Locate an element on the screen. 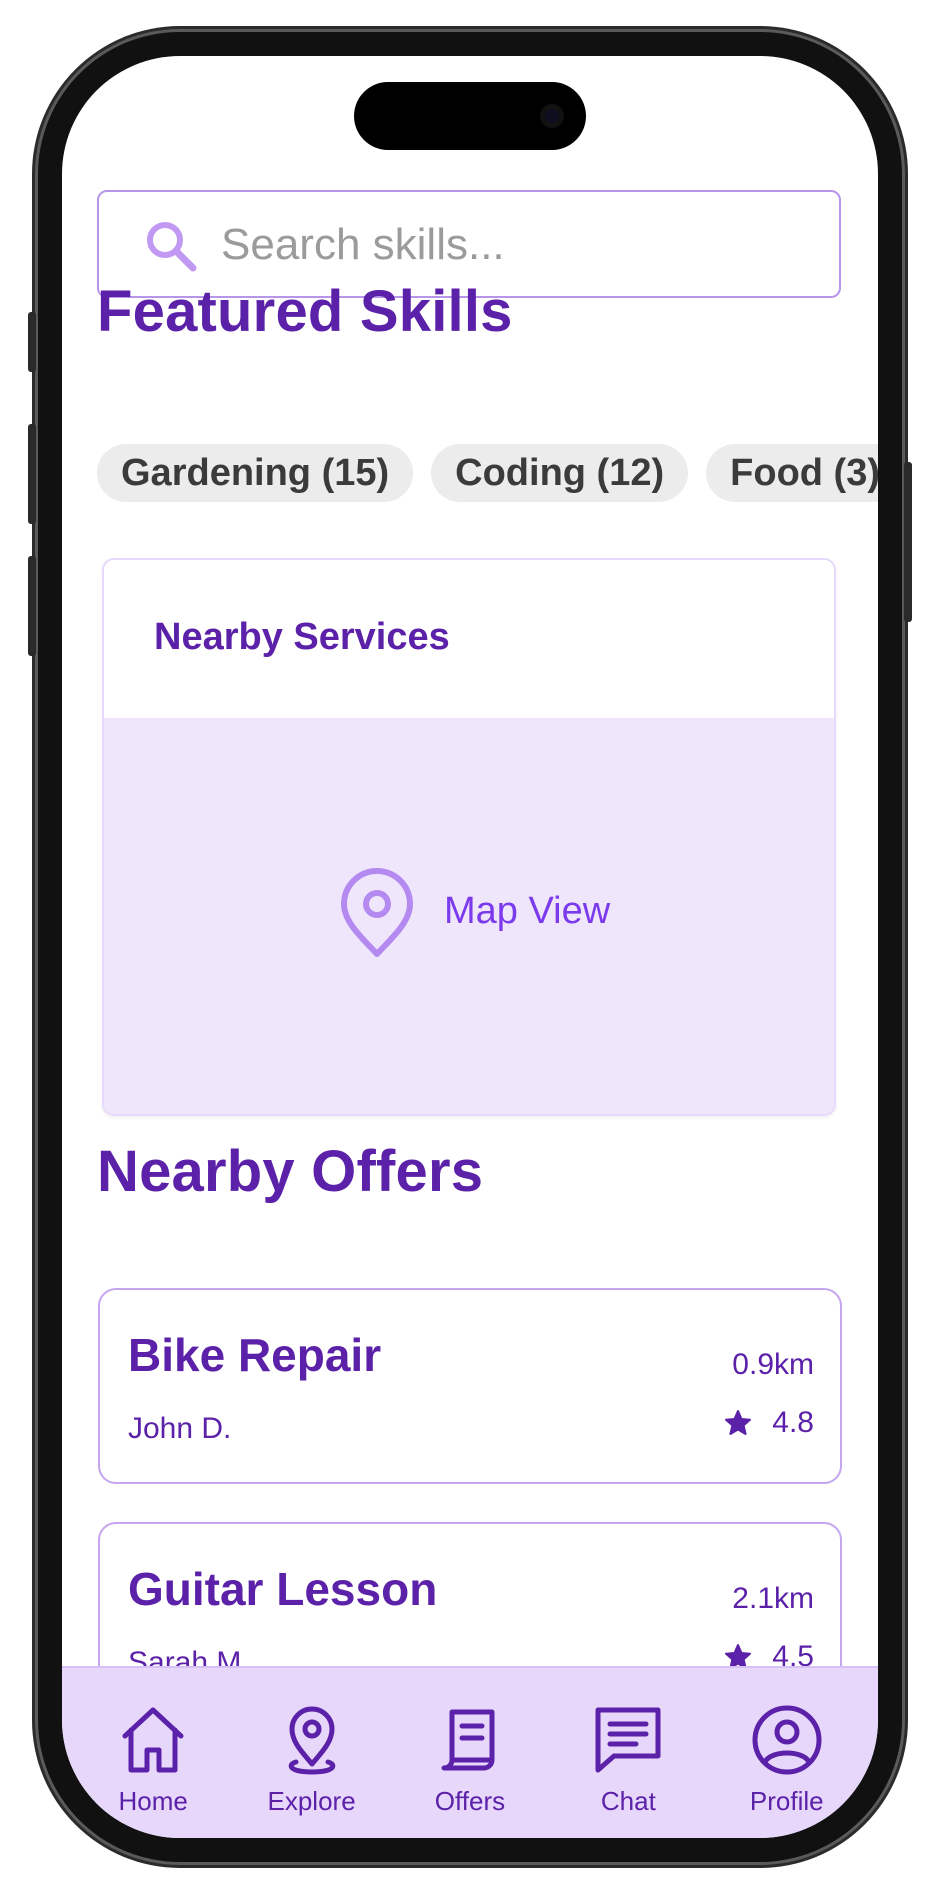 The image size is (940, 1892). volume-down-button is located at coordinates (32, 606).